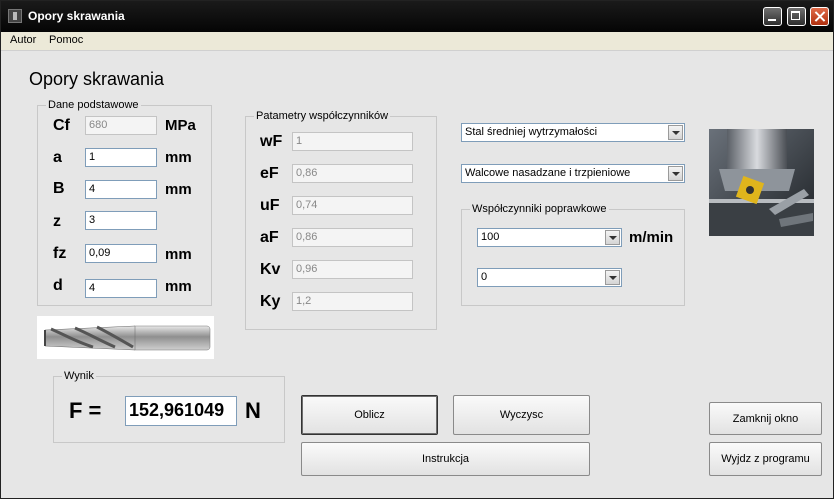  What do you see at coordinates (445, 459) in the screenshot?
I see `instructions-button: Instrukcja` at bounding box center [445, 459].